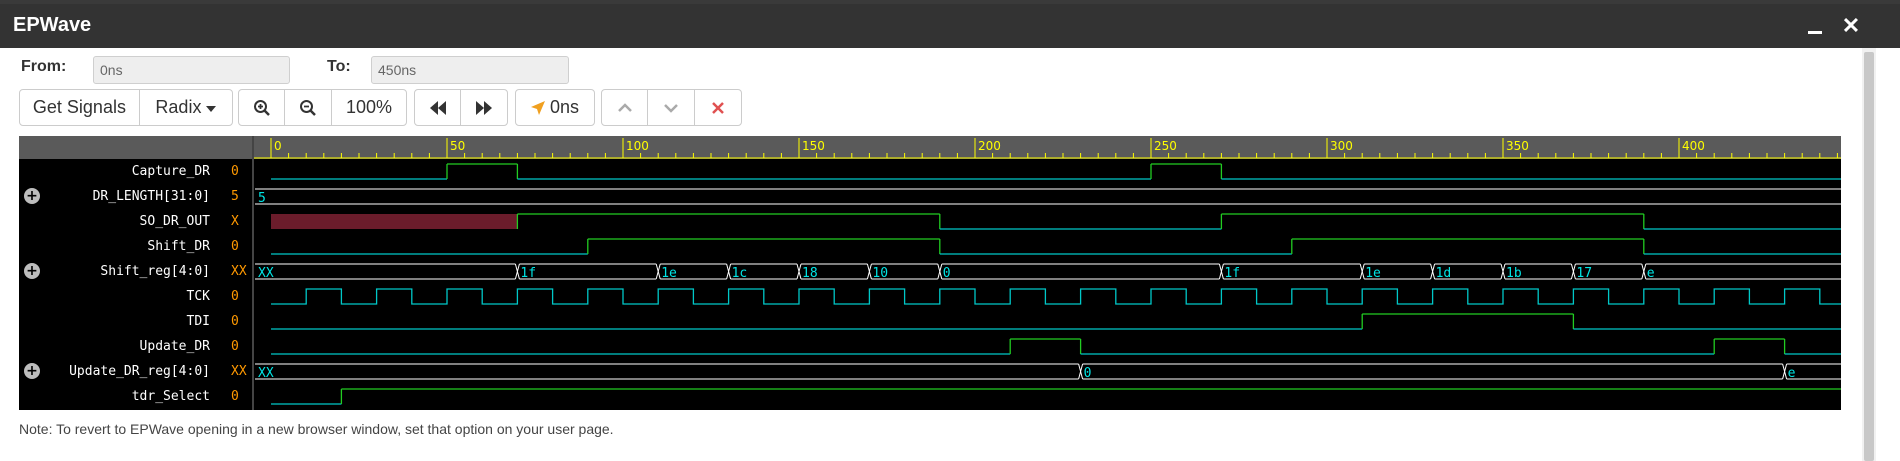 The height and width of the screenshot is (461, 1900). What do you see at coordinates (198, 296) in the screenshot?
I see `signal-name: TCK` at bounding box center [198, 296].